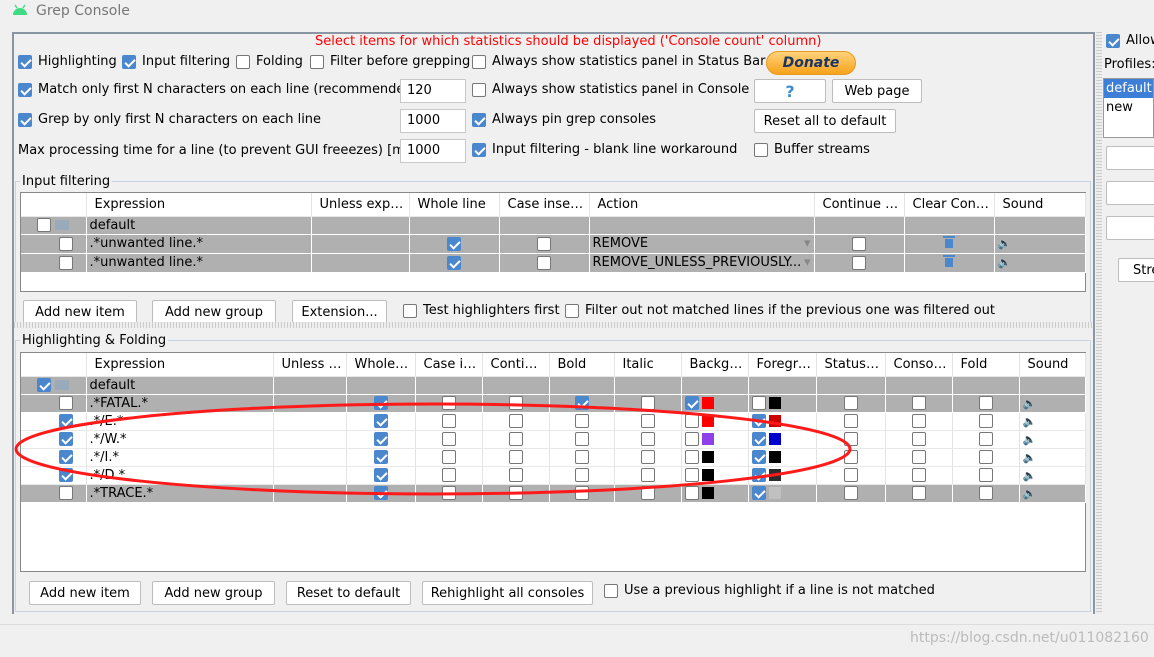 This screenshot has width=1154, height=657. Describe the element at coordinates (454, 205) in the screenshot. I see `if-column-header: Whole line` at that location.